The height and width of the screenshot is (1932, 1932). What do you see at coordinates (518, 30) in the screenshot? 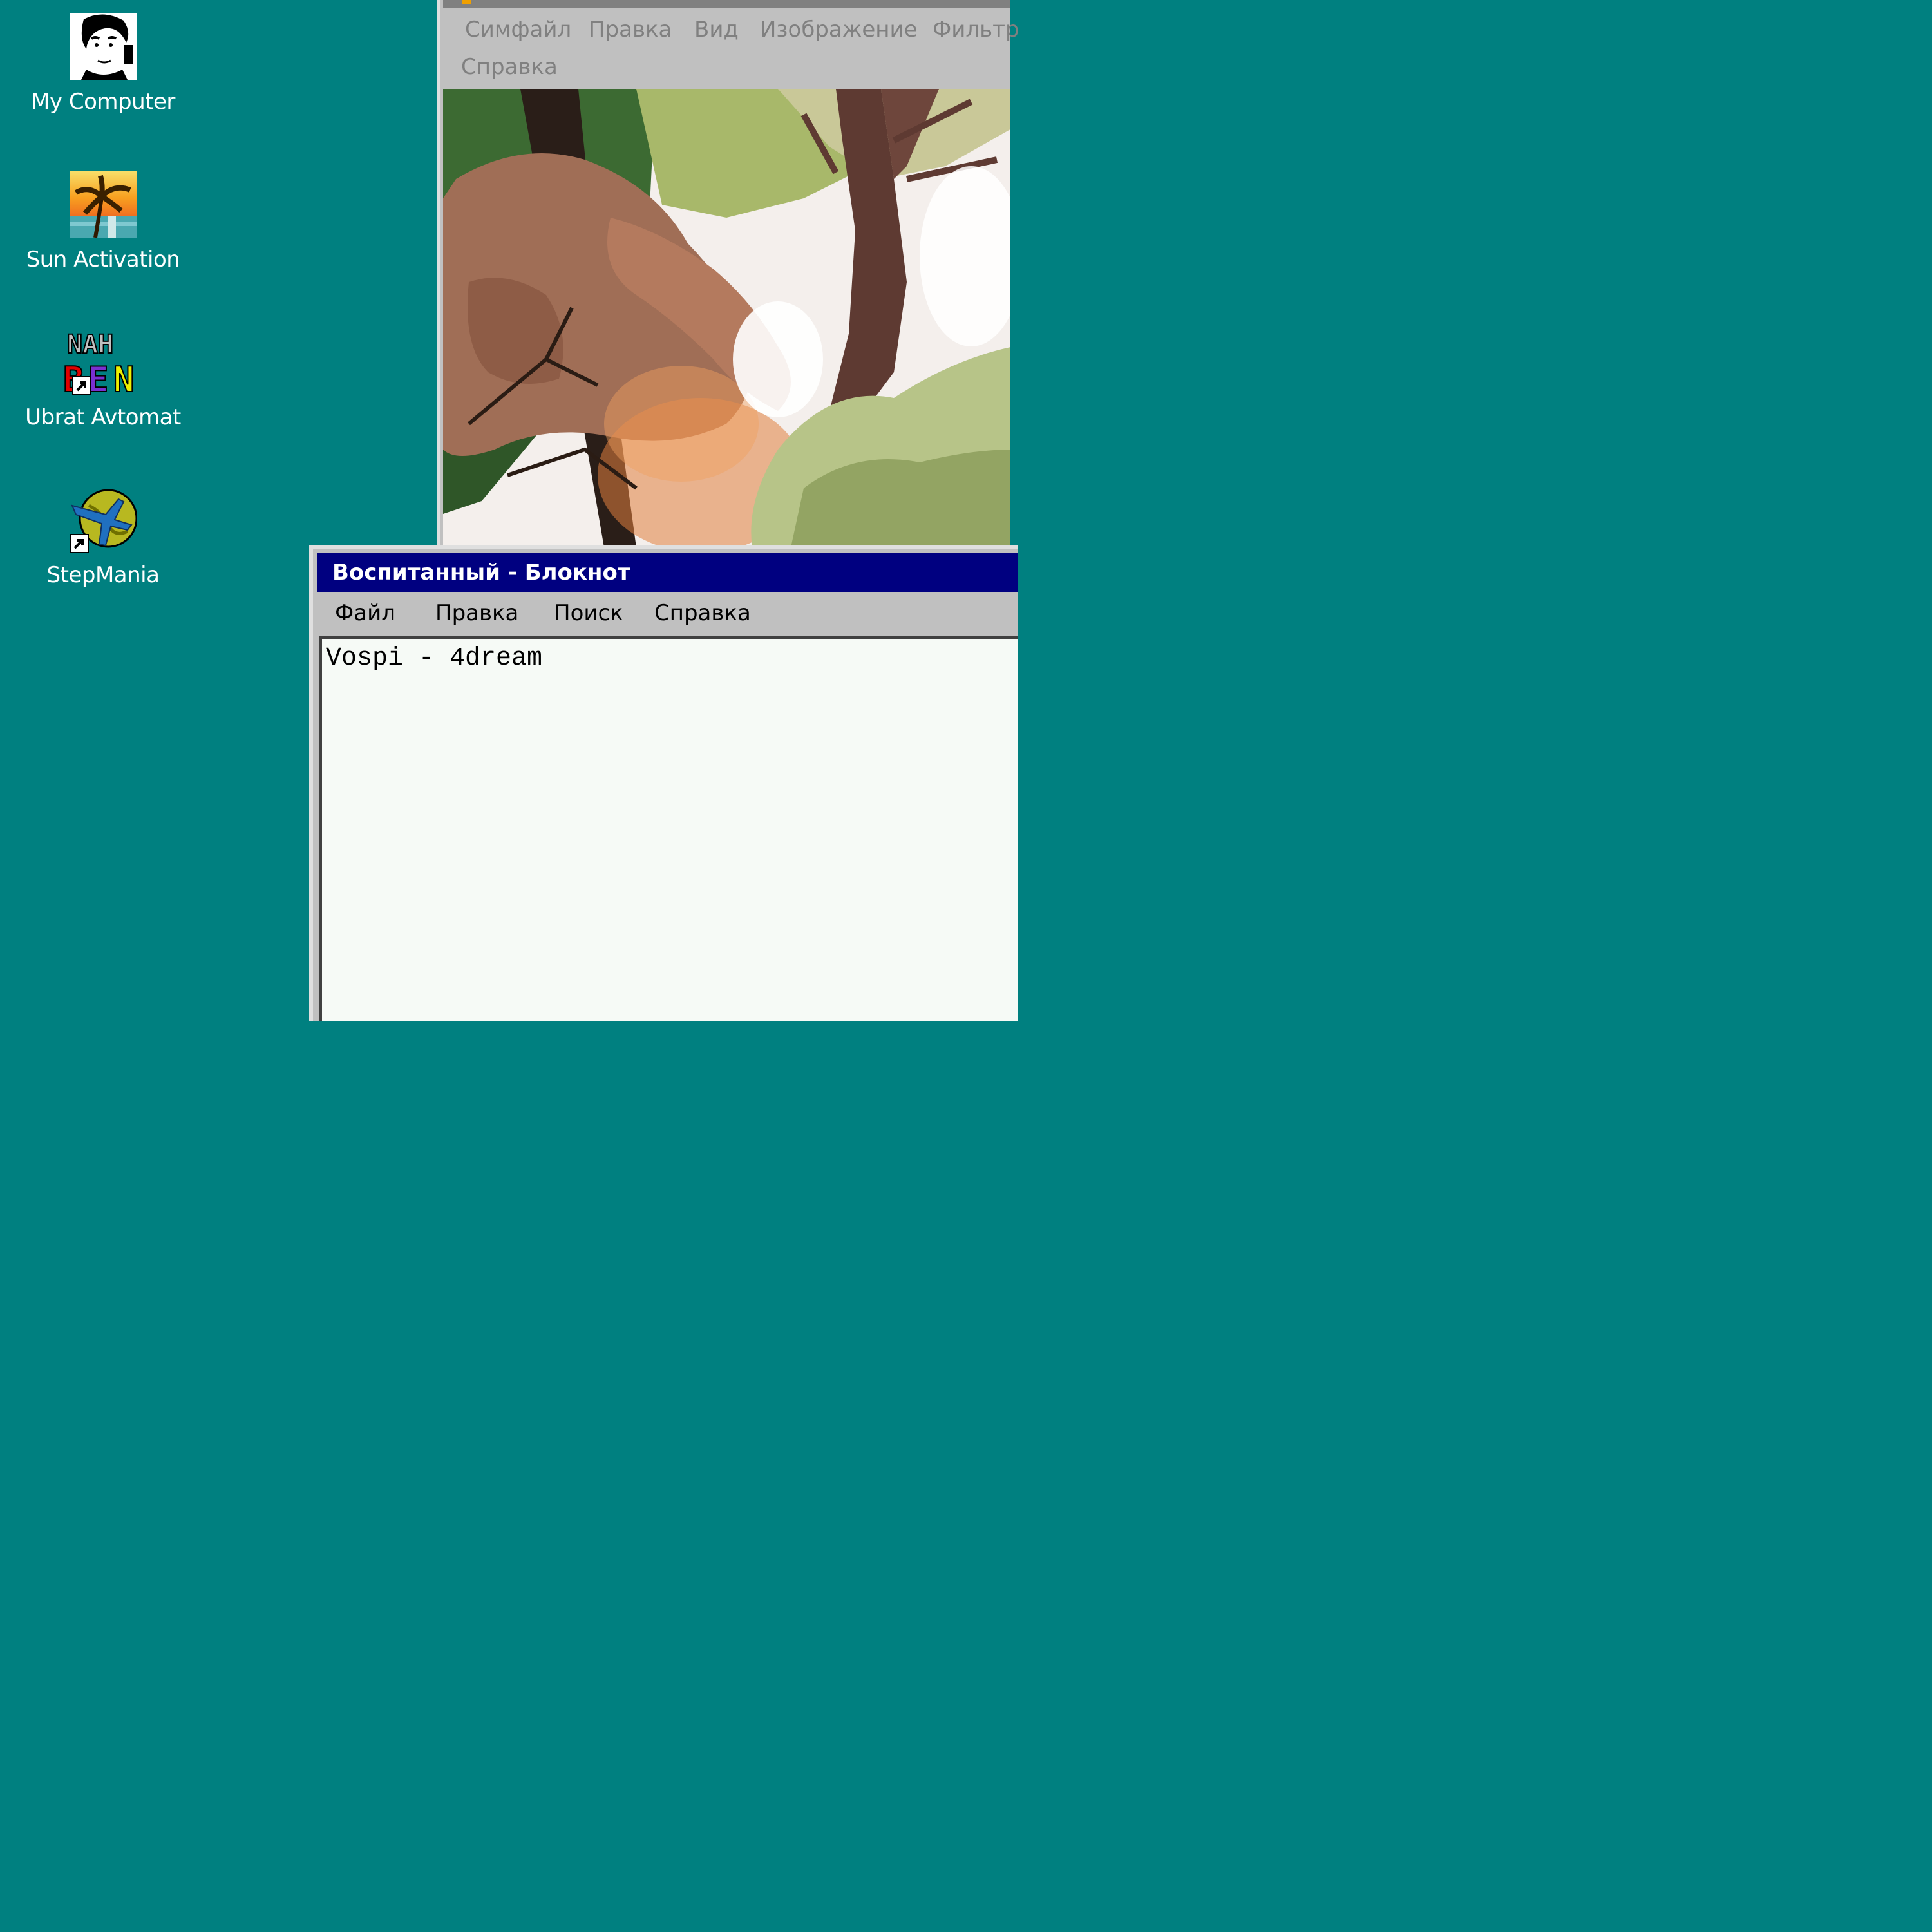
I see `menu-item-simfile: Симфайл` at bounding box center [518, 30].